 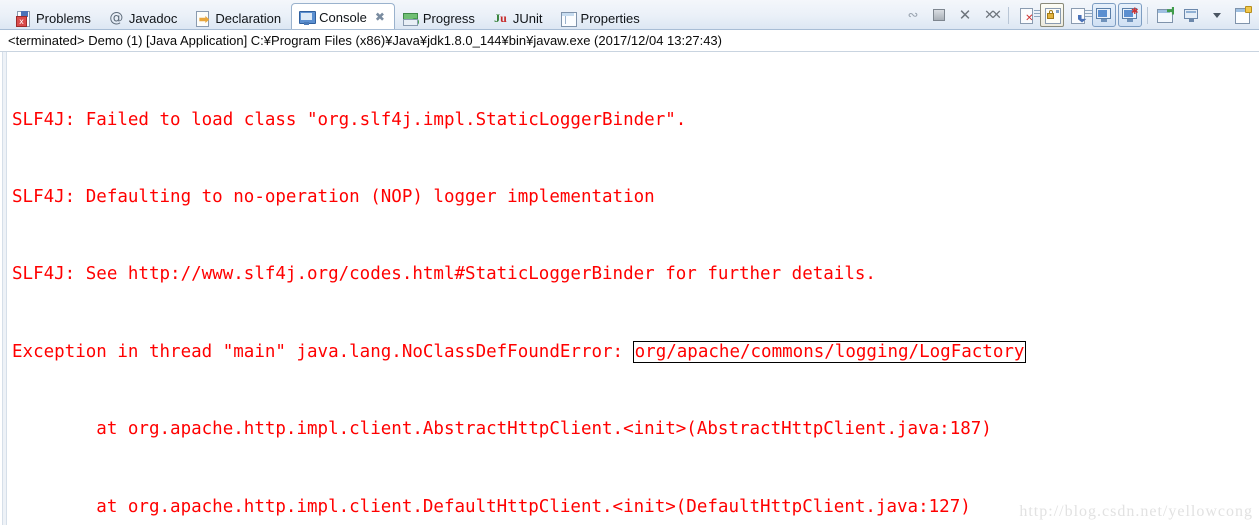 I want to click on terminate-button, so click(x=939, y=15).